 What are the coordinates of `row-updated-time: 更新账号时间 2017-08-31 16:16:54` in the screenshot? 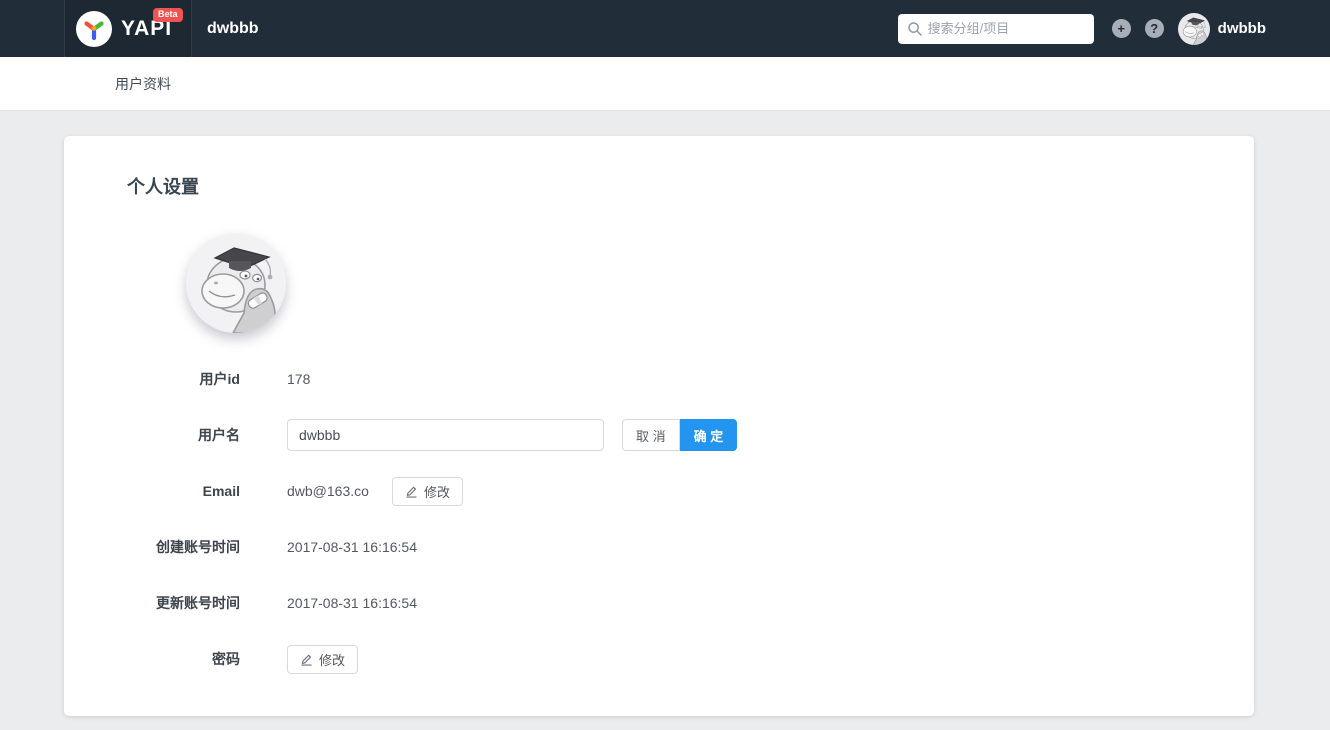 It's located at (659, 603).